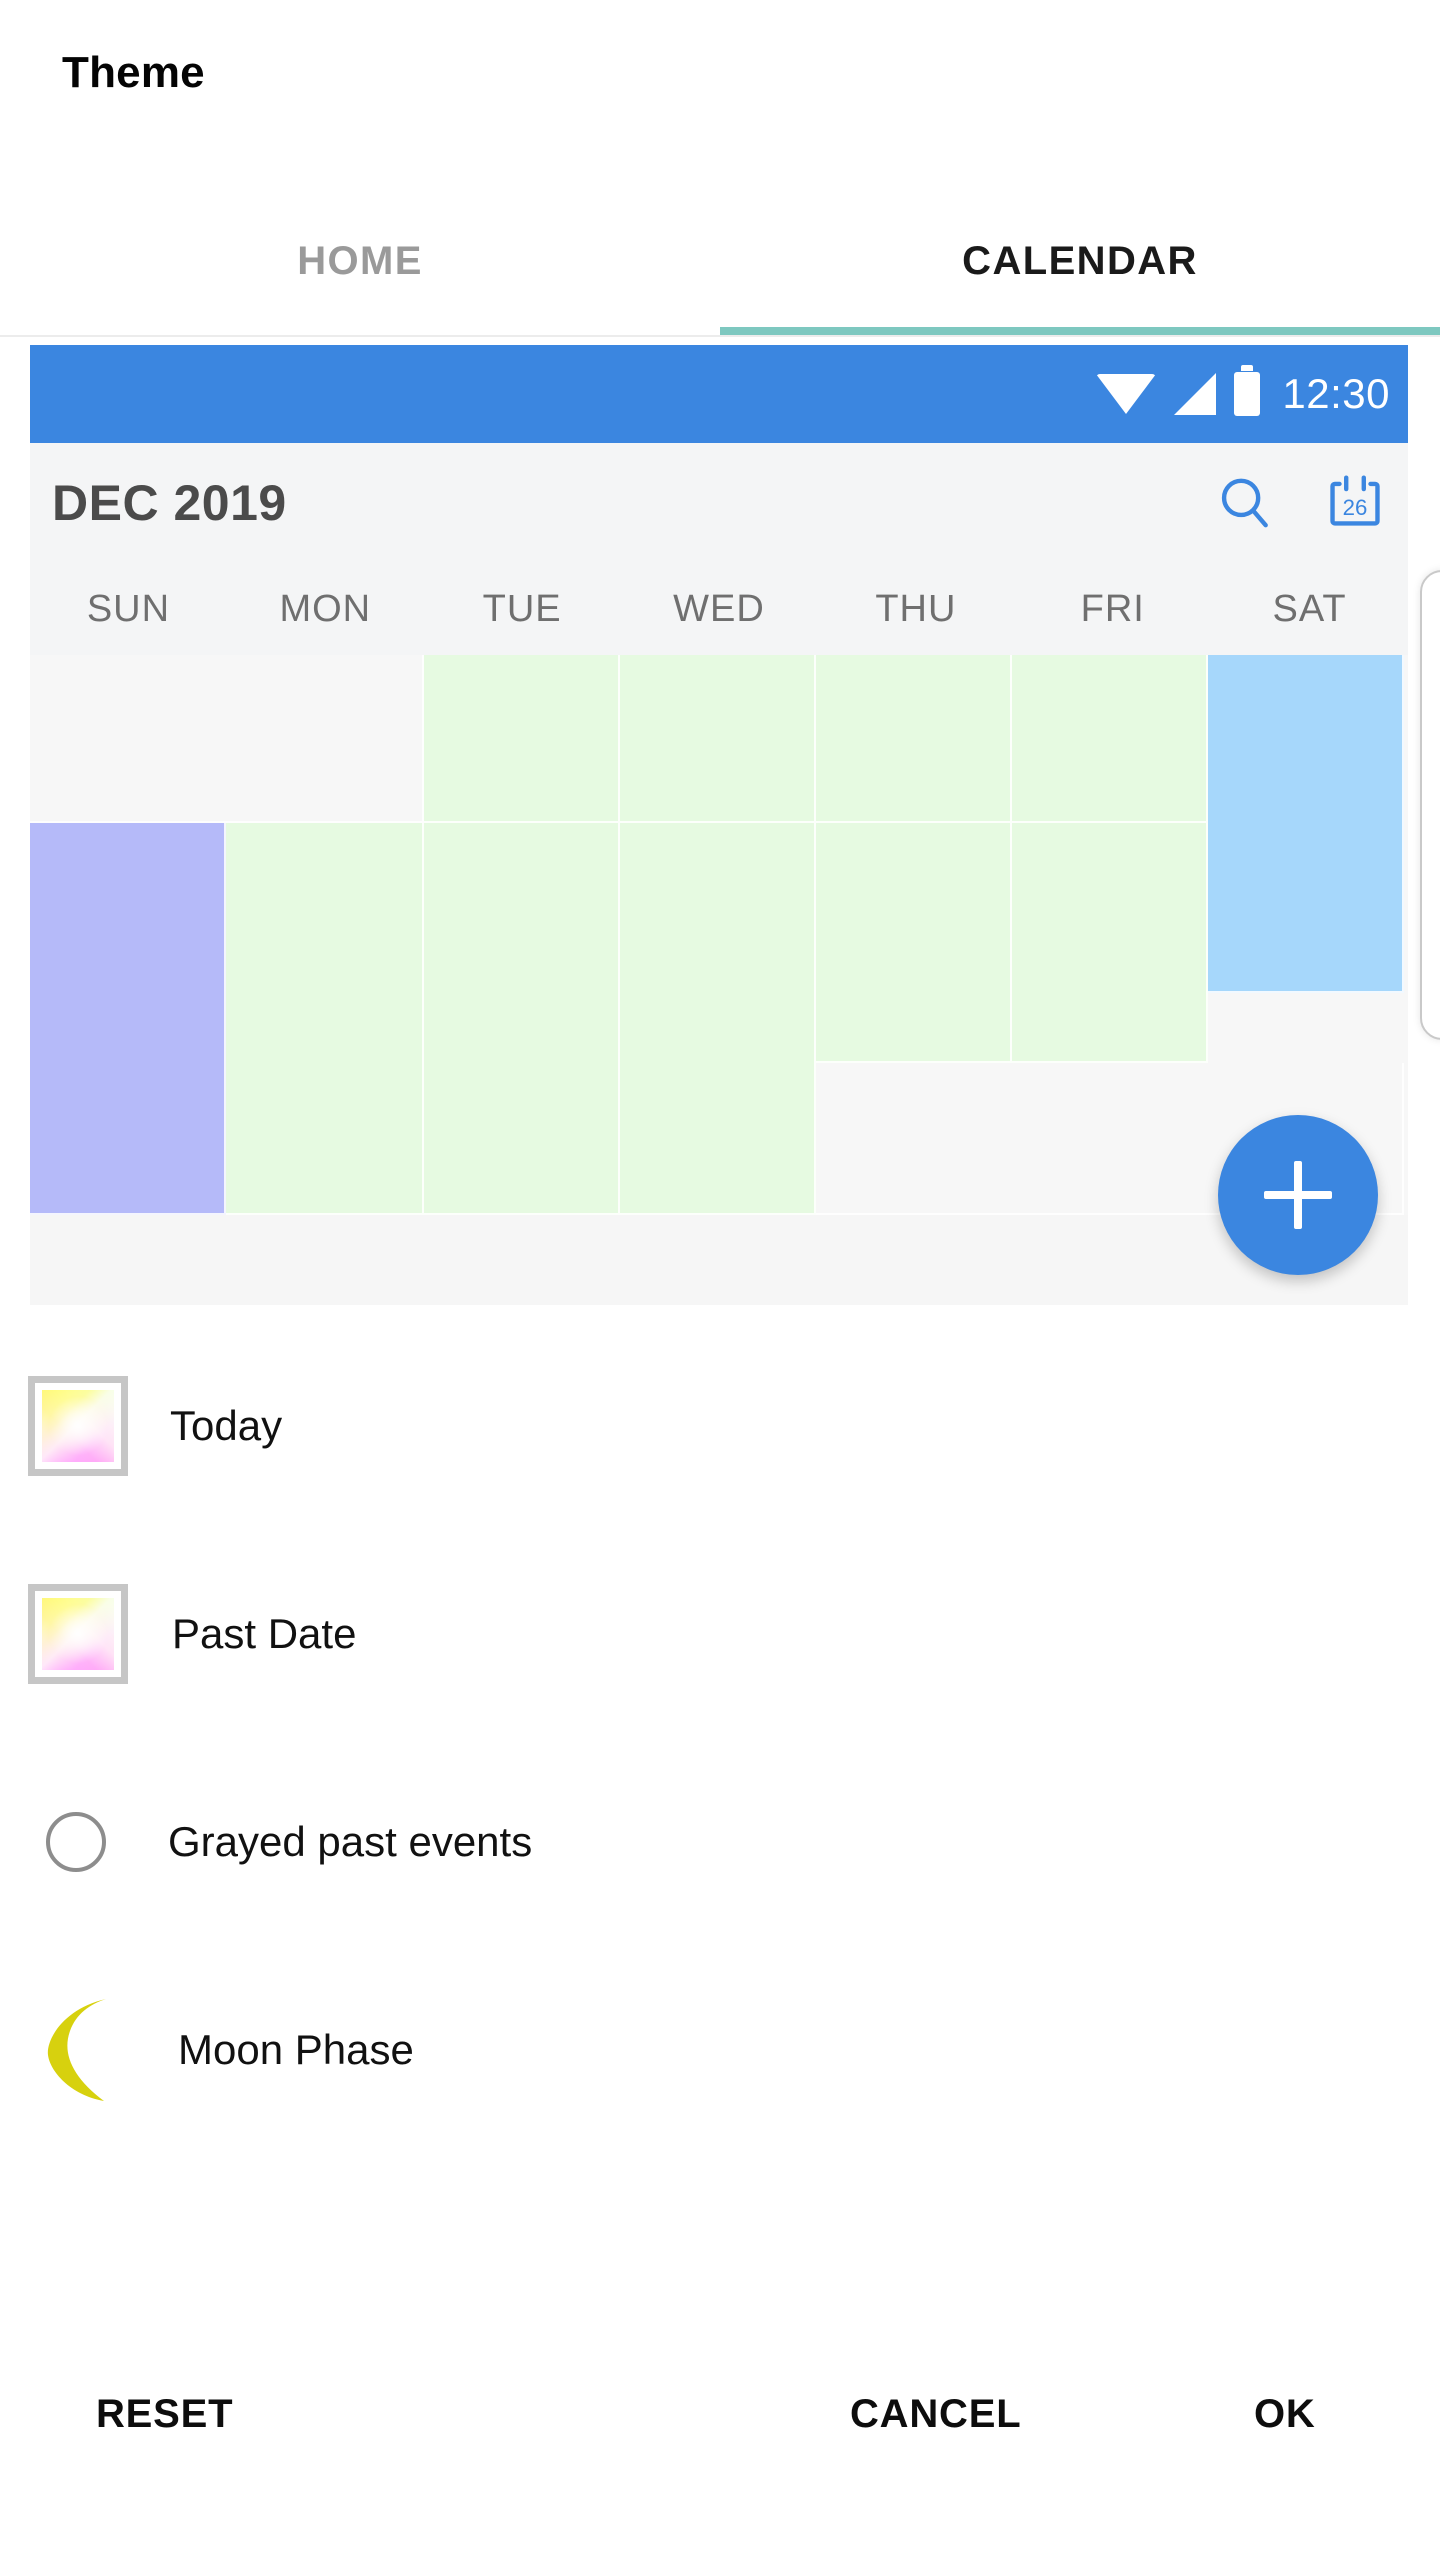  I want to click on calendar-toolbar: DEC 2019 26, so click(719, 503).